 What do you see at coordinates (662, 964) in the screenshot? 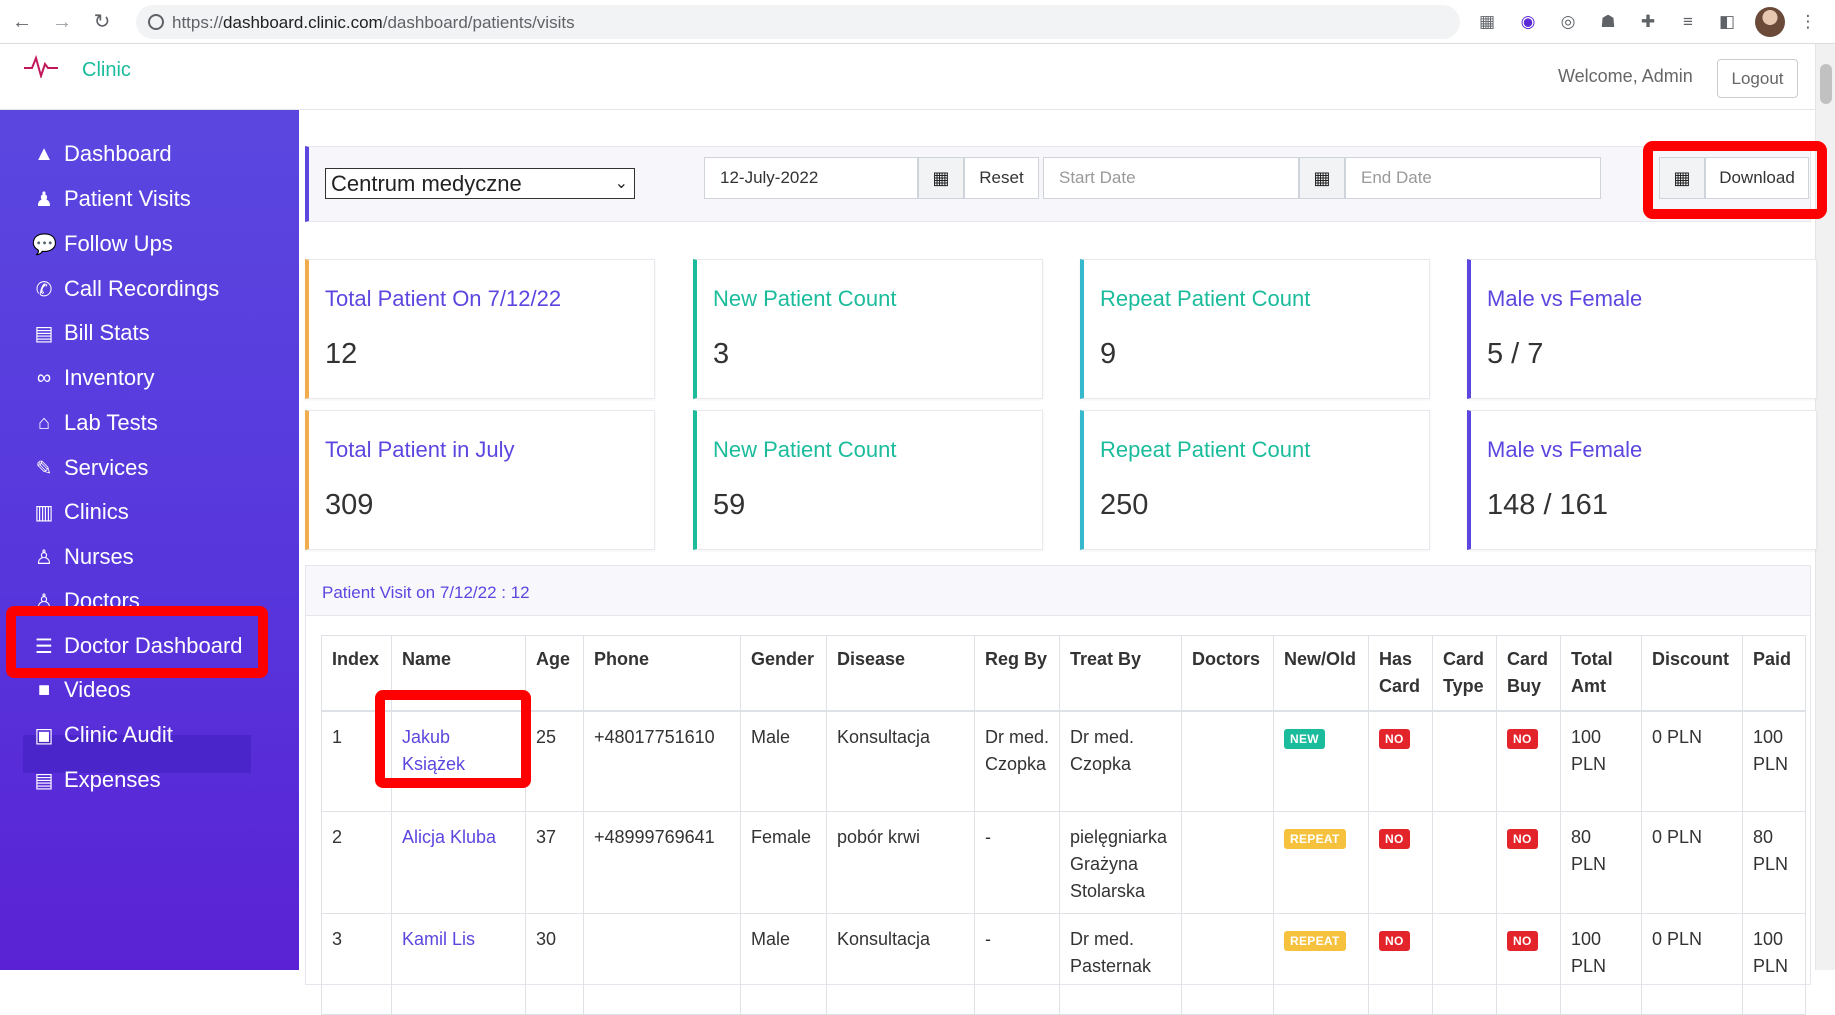
I see `cell-phone` at bounding box center [662, 964].